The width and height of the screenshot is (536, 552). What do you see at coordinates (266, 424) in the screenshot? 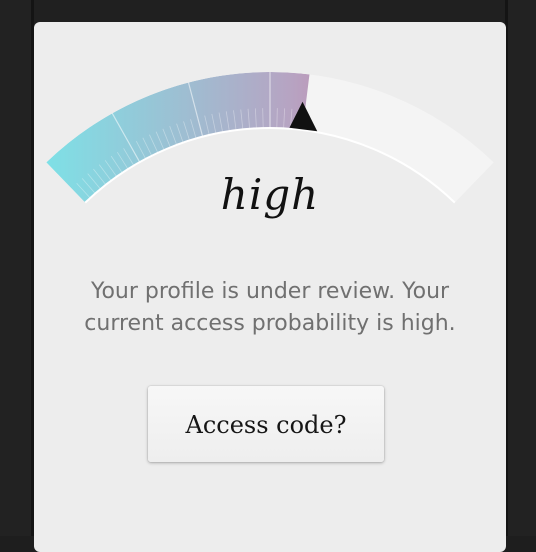
I see `access-code-button: Access code?` at bounding box center [266, 424].